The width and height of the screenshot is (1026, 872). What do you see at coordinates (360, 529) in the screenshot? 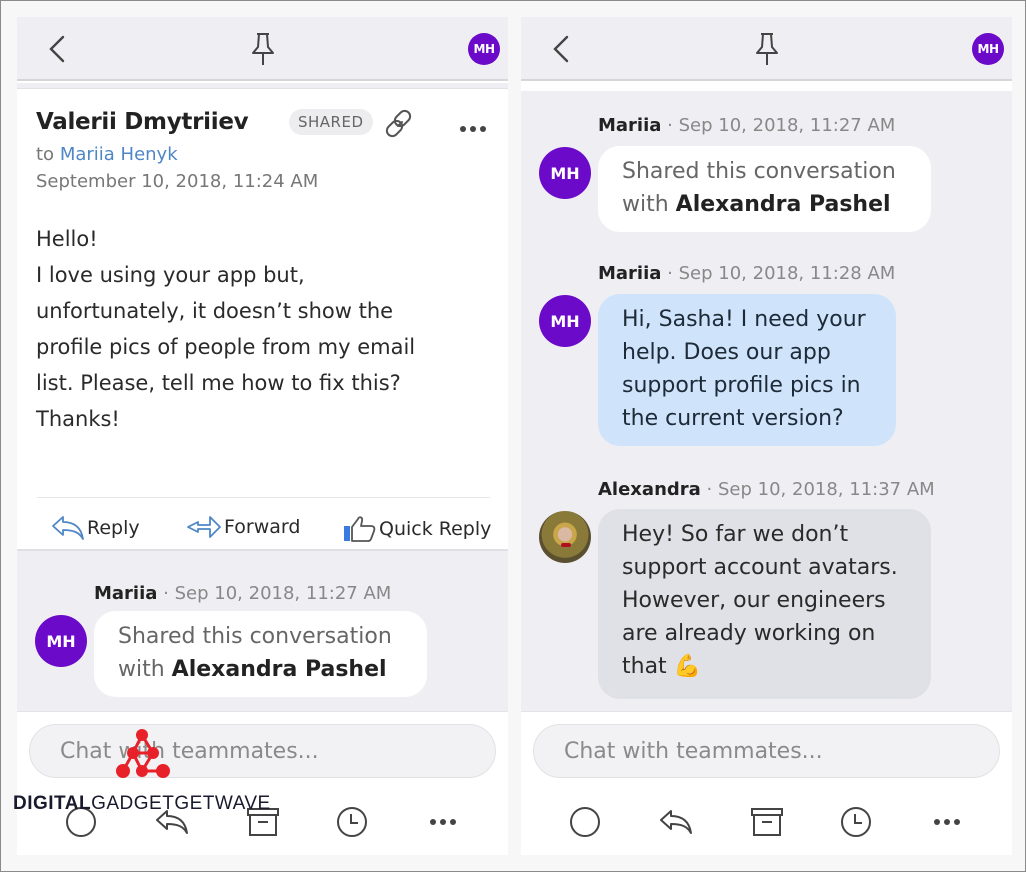
I see `thumbs-up-icon` at bounding box center [360, 529].